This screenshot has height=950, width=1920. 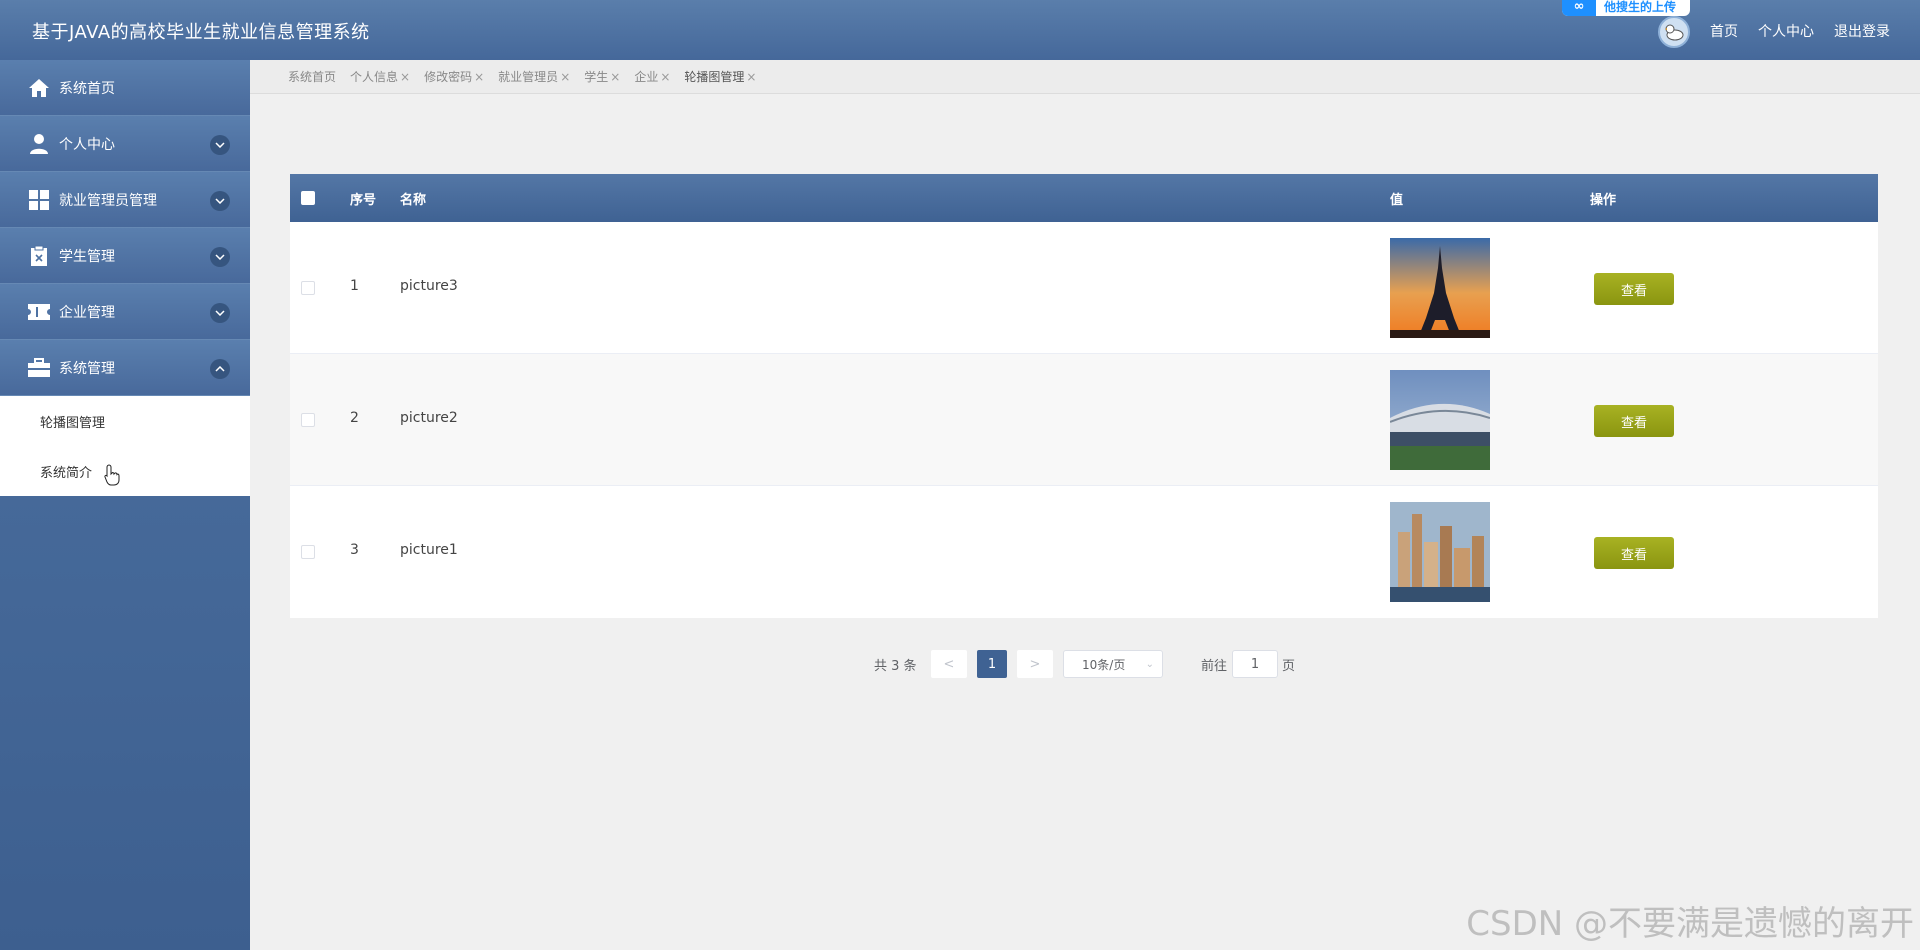 What do you see at coordinates (1579, 8) in the screenshot?
I see `infinity-icon: ∞` at bounding box center [1579, 8].